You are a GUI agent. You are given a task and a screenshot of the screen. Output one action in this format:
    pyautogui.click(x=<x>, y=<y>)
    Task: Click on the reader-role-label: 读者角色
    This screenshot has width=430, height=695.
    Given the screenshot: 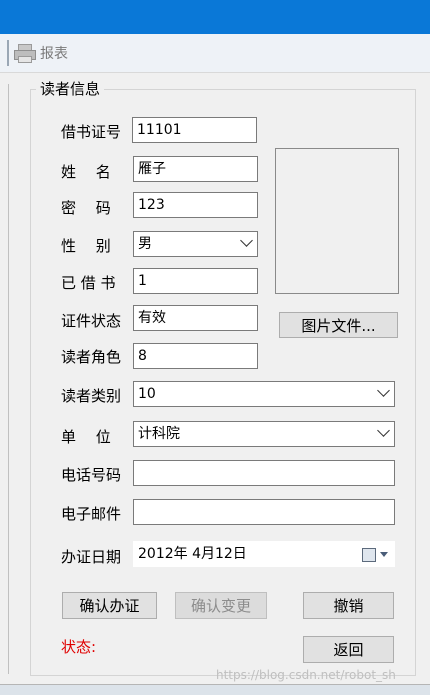 What is the action you would take?
    pyautogui.click(x=91, y=357)
    